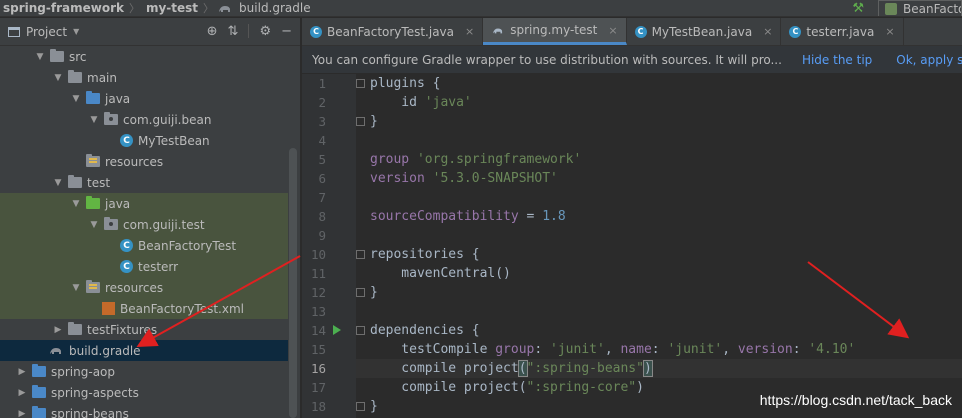 This screenshot has height=418, width=962. Describe the element at coordinates (507, 387) in the screenshot. I see `code-line: compile project(":spring-core")` at that location.